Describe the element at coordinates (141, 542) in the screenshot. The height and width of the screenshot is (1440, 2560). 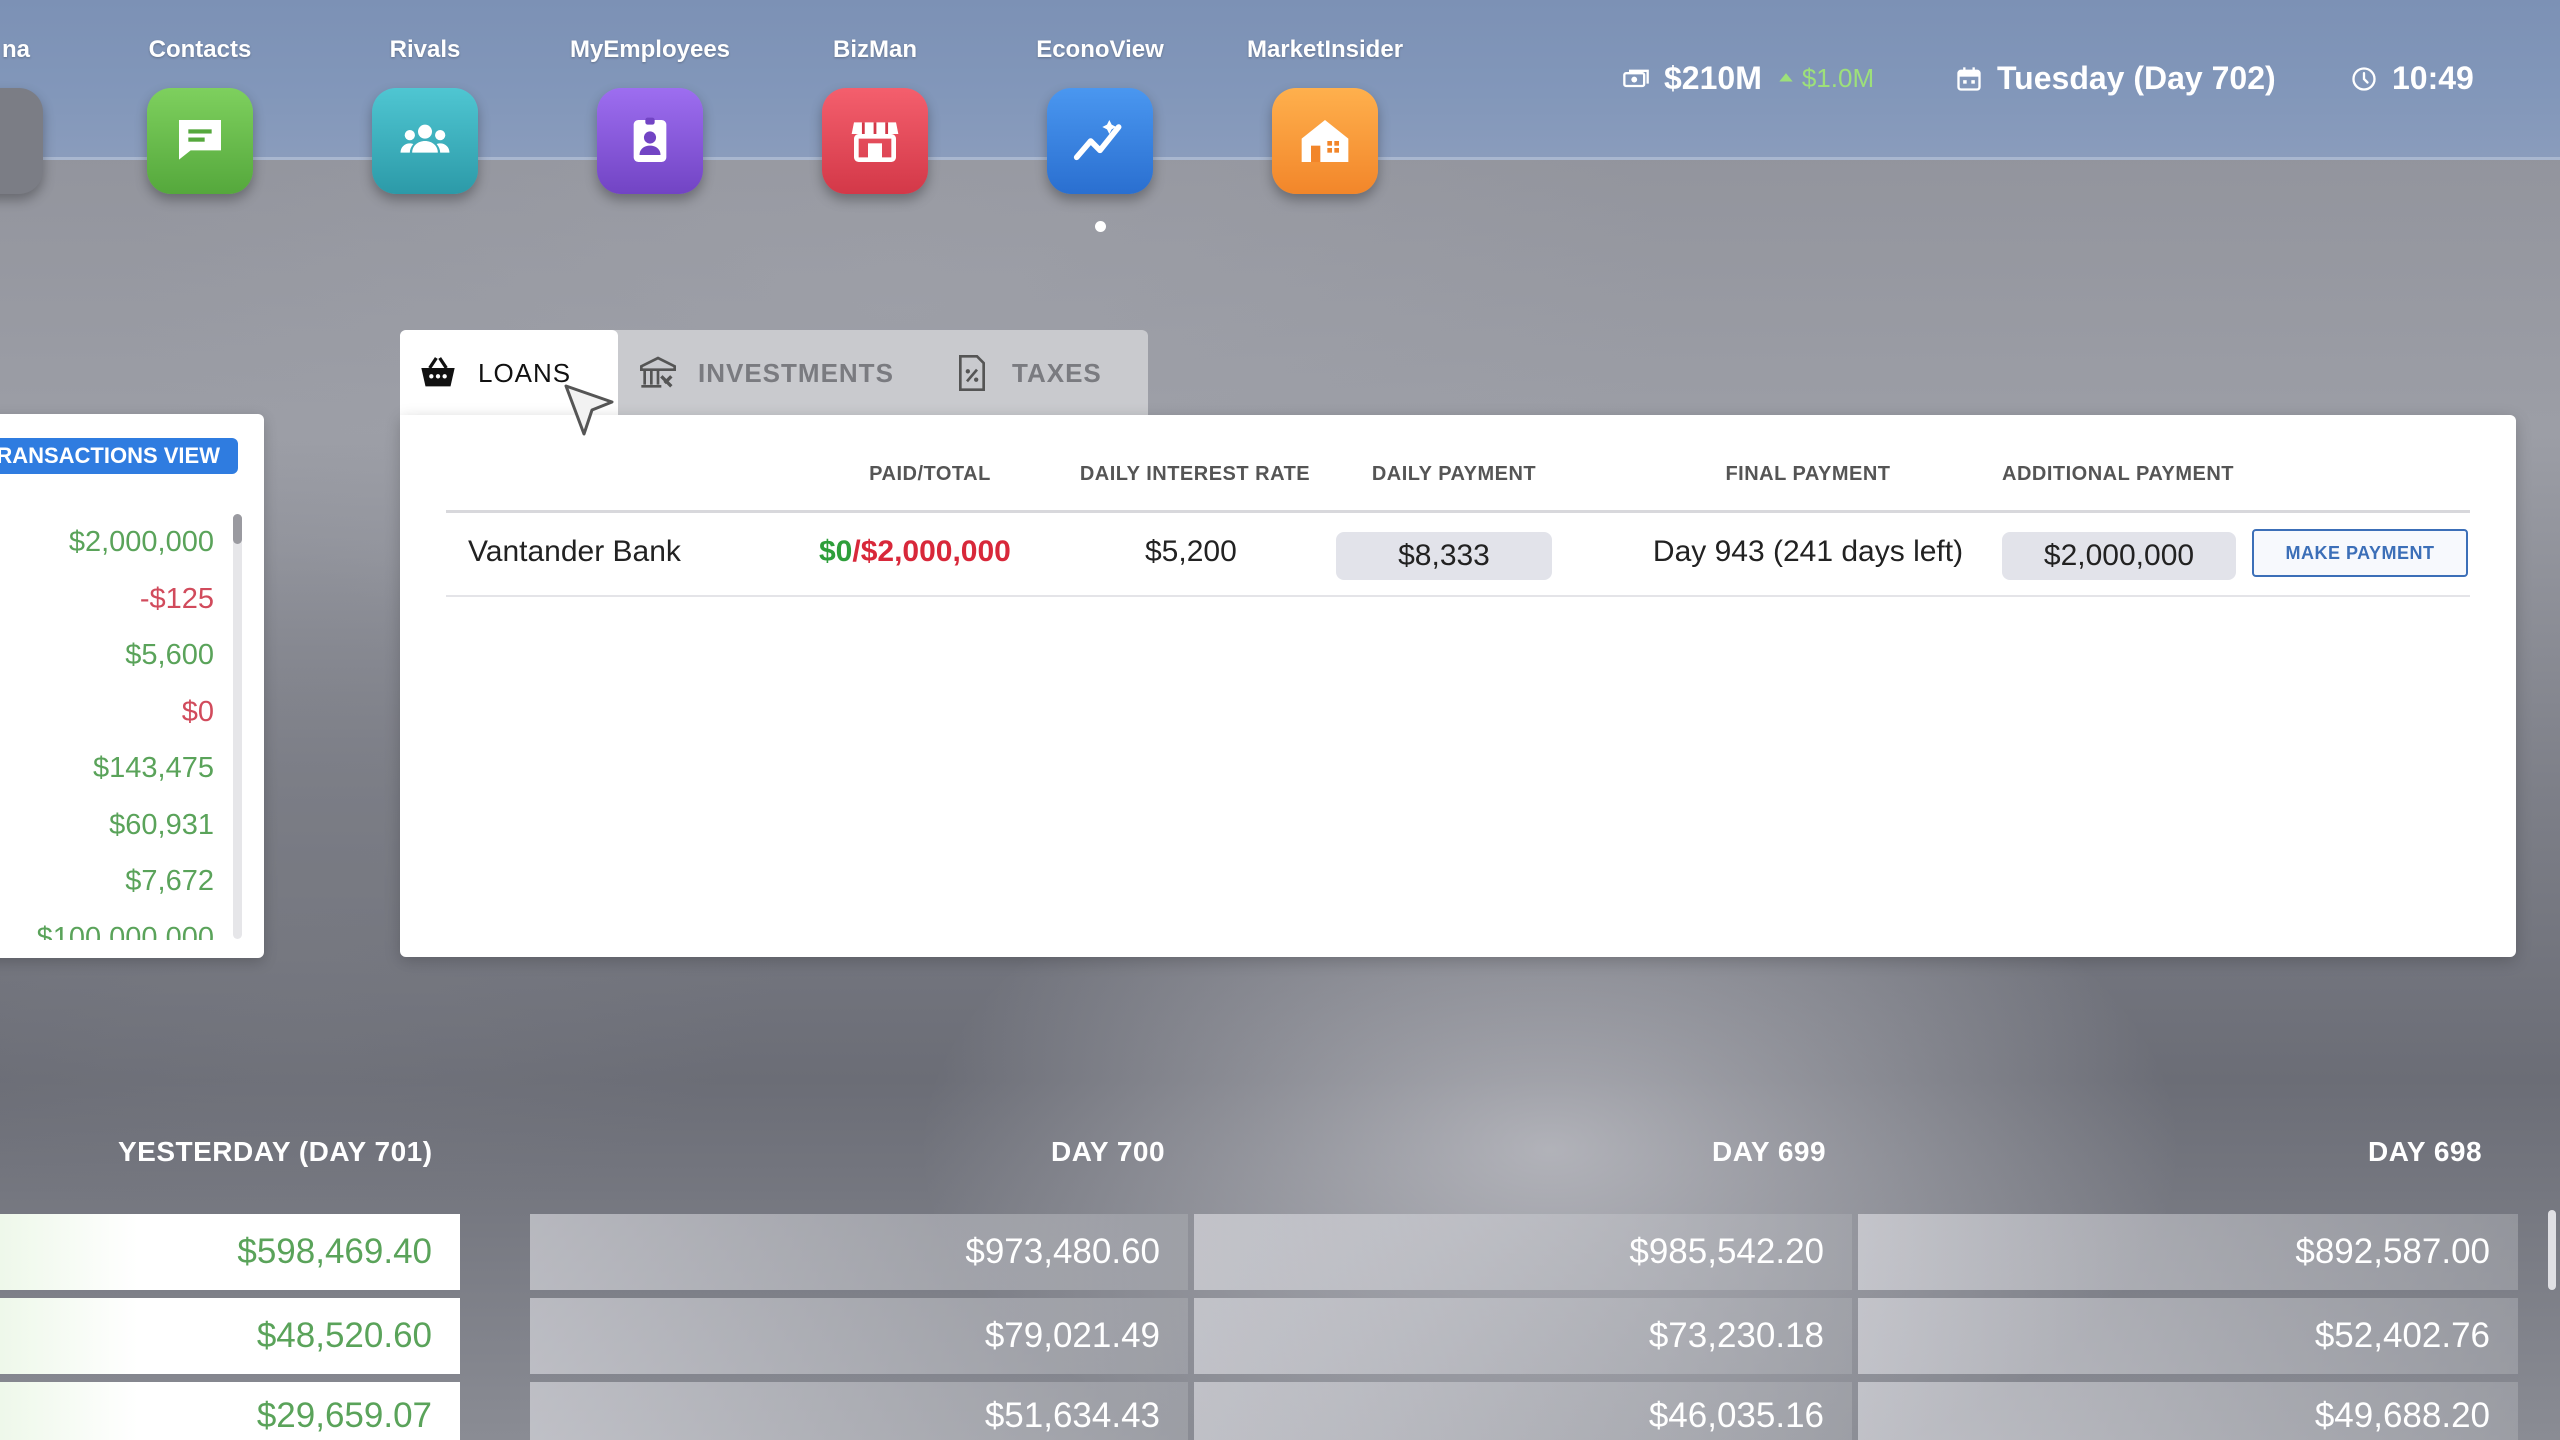
I see `list-item: $2,000,000` at that location.